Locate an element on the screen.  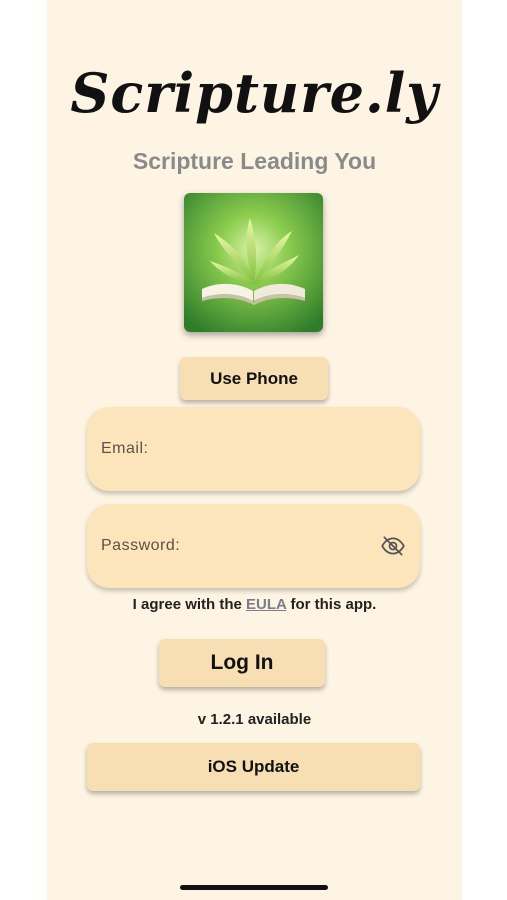
password-field: Password: is located at coordinates (253, 546).